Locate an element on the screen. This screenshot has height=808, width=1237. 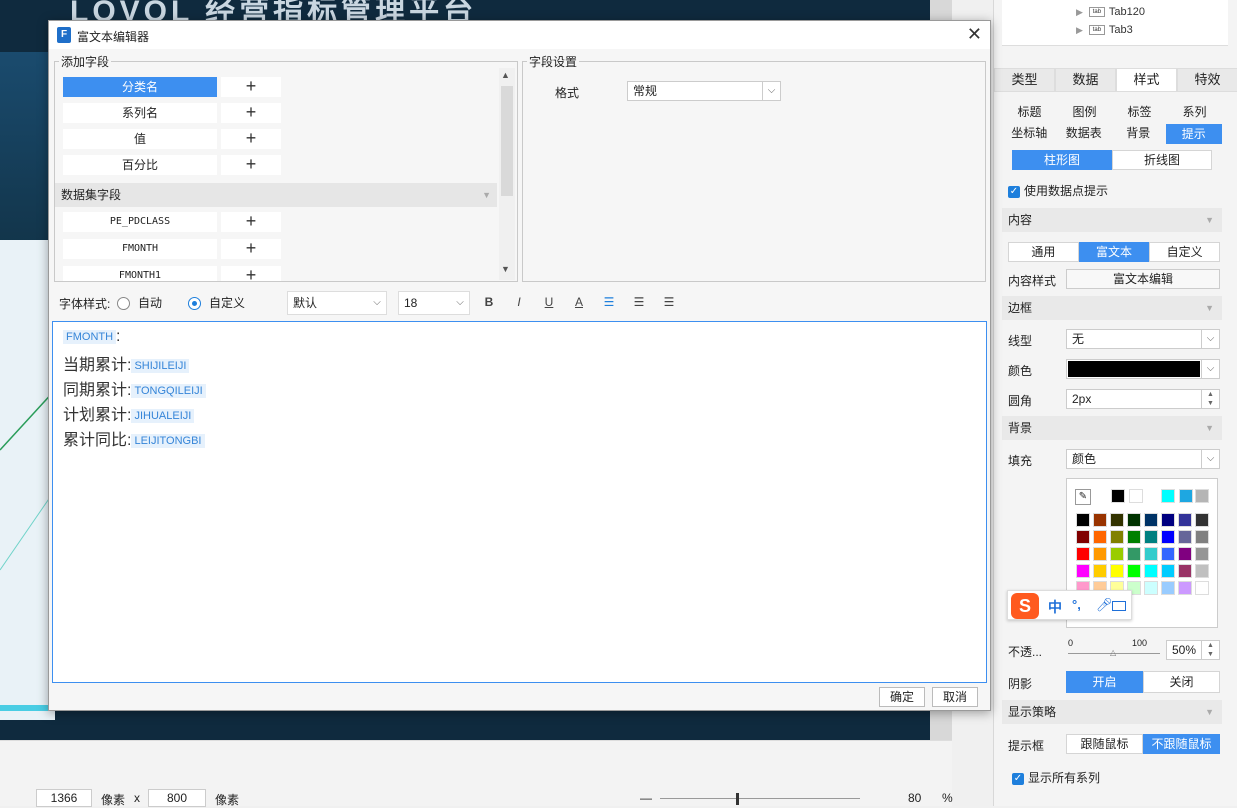
align-left-icon: ☰ is located at coordinates (609, 302).